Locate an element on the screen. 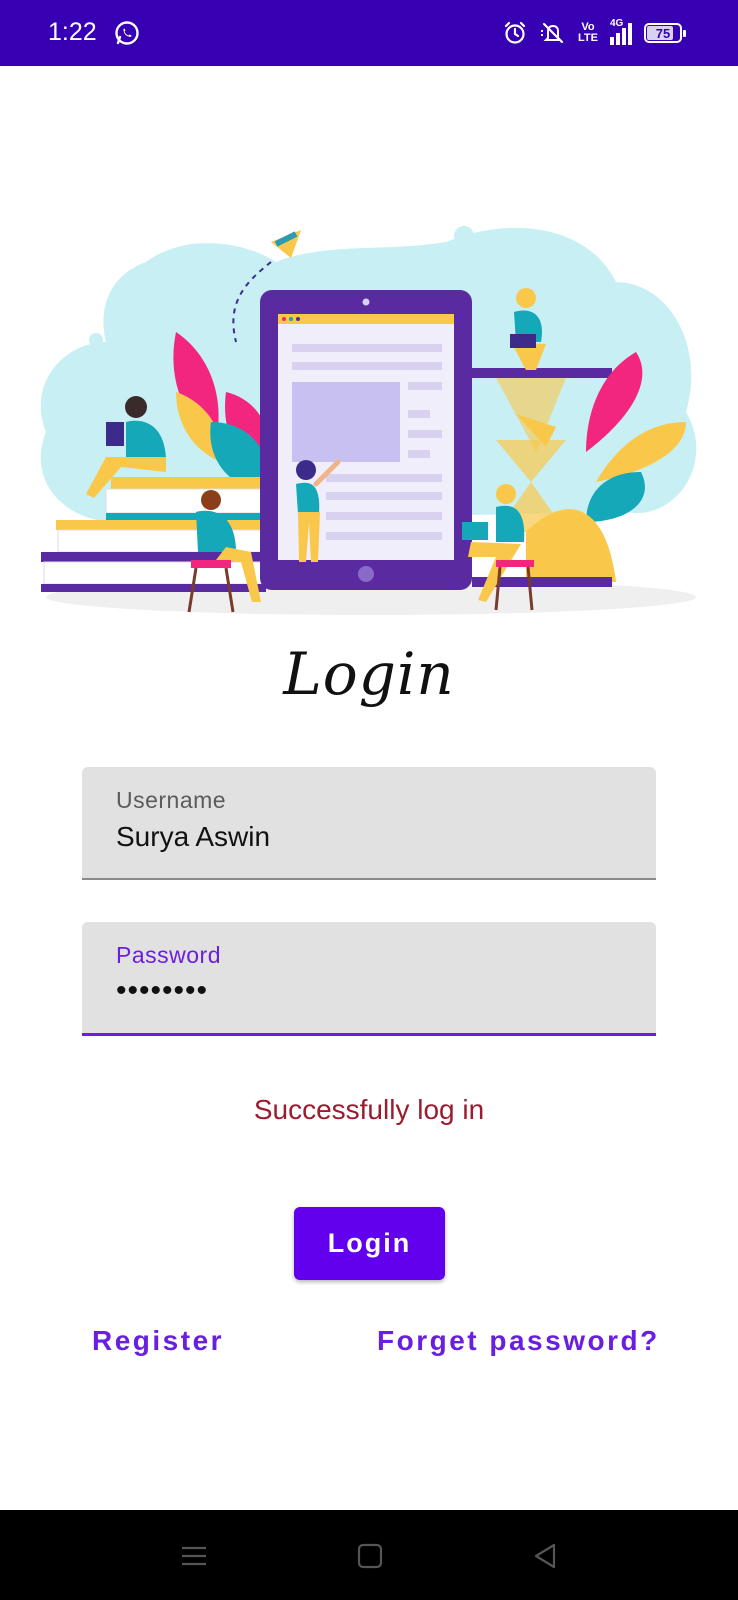 Image resolution: width=738 pixels, height=1600 pixels. back-icon is located at coordinates (546, 1556).